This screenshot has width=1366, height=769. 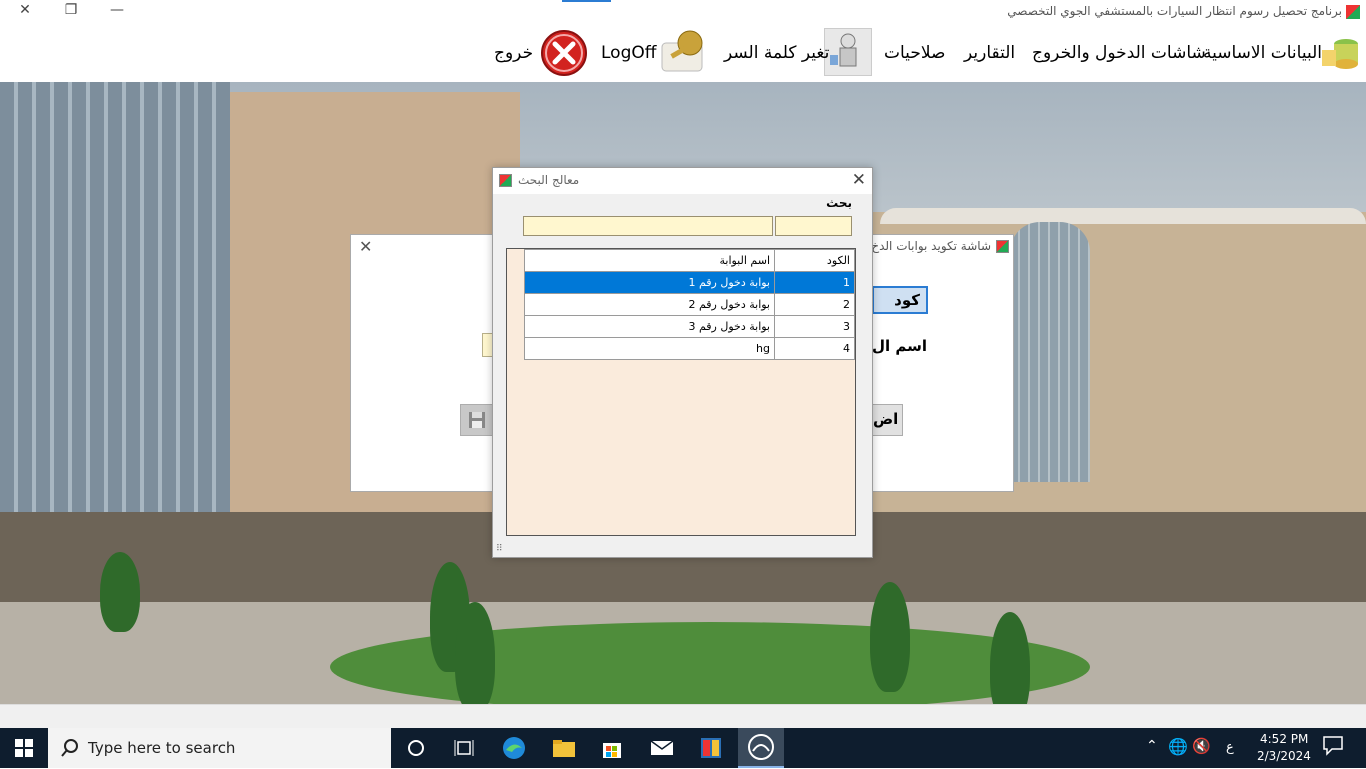 I want to click on floppy-disk-icon, so click(x=477, y=420).